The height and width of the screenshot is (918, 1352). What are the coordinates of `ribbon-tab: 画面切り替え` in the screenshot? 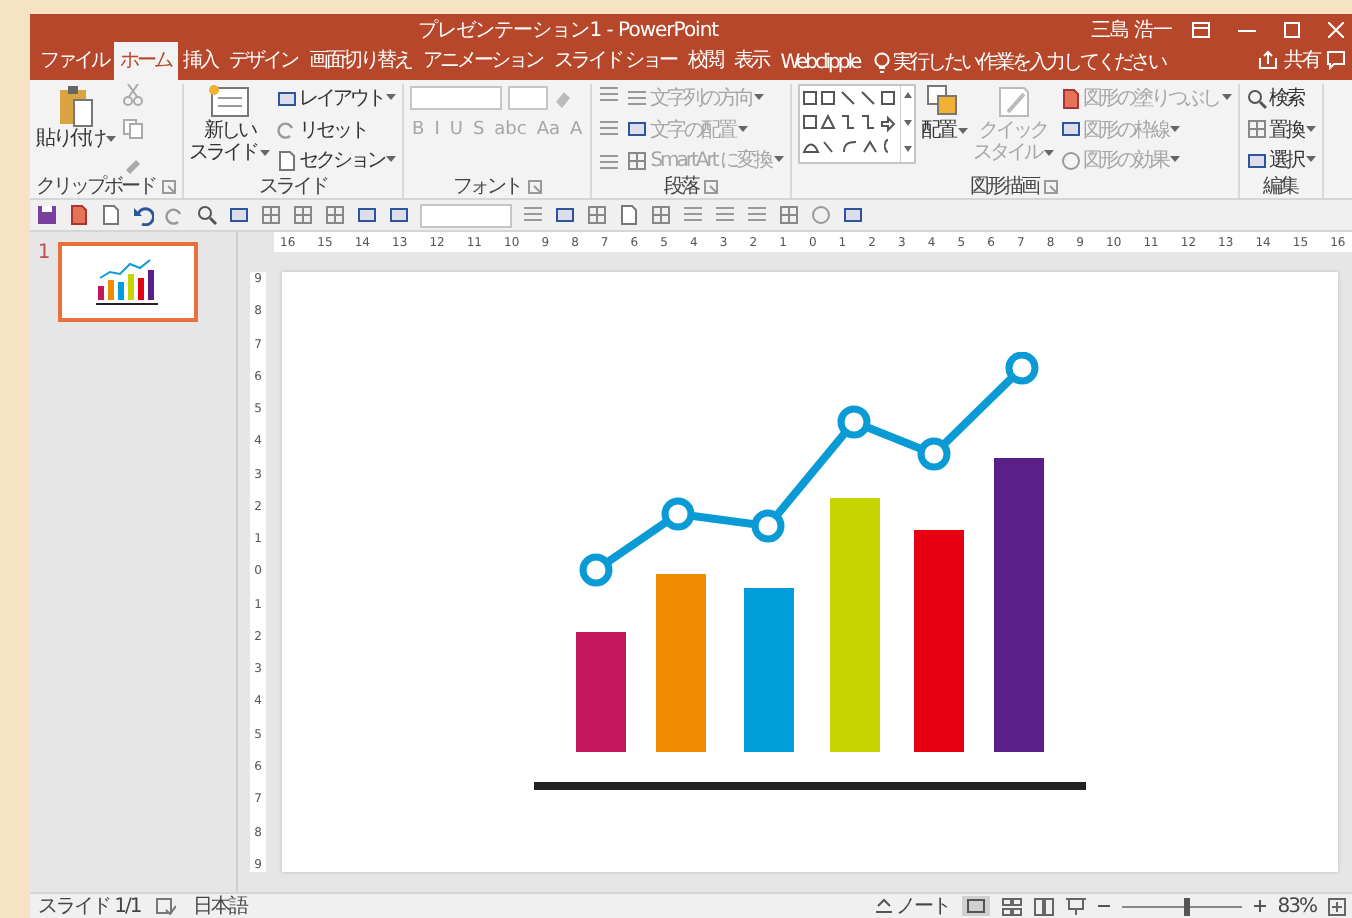 It's located at (360, 61).